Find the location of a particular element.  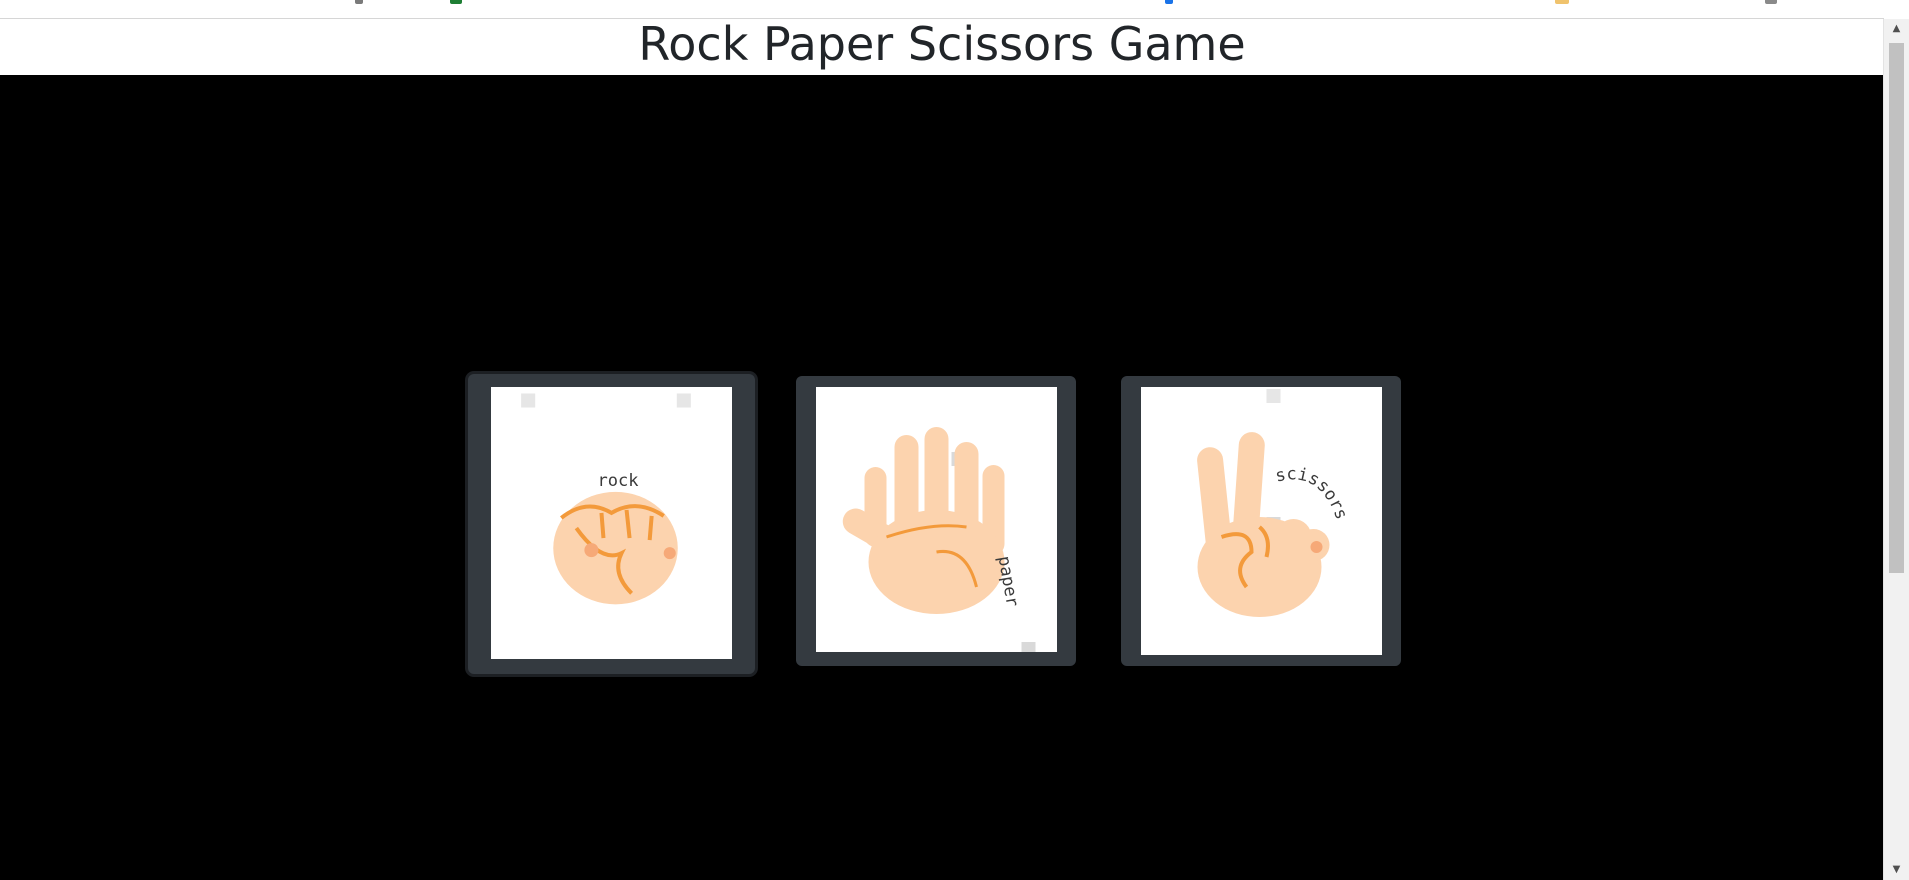

scissors-choice-button: scissors is located at coordinates (1261, 521).